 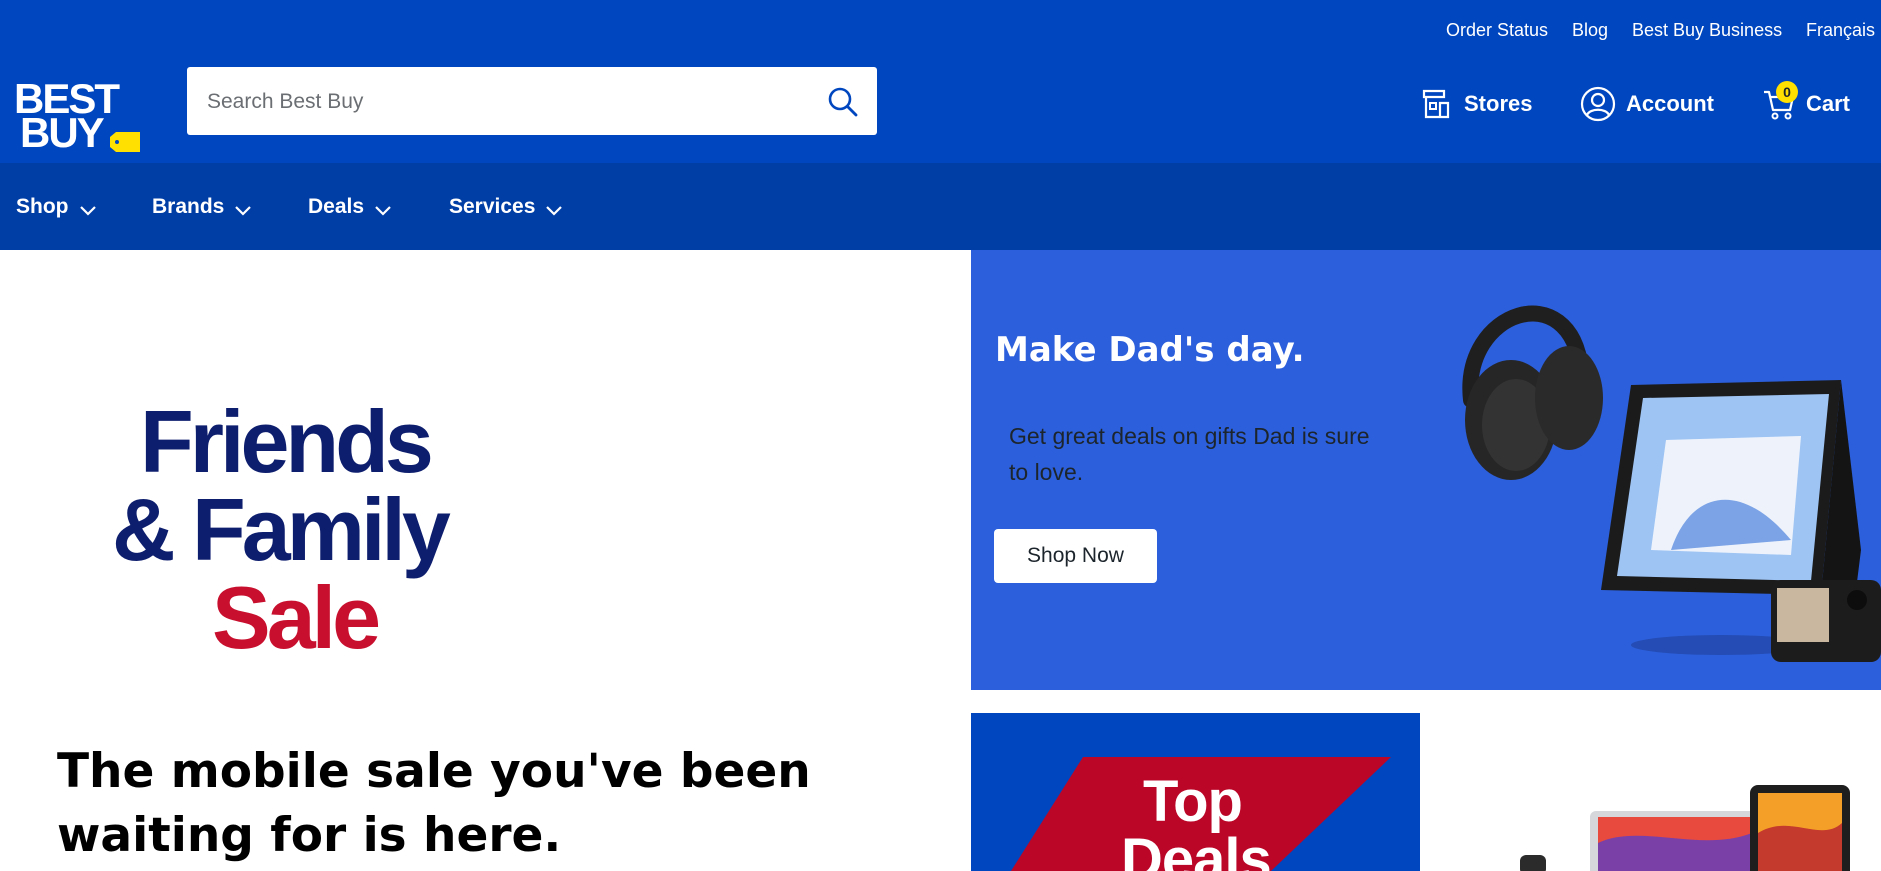 I want to click on gift-products-image, so click(x=1671, y=483).